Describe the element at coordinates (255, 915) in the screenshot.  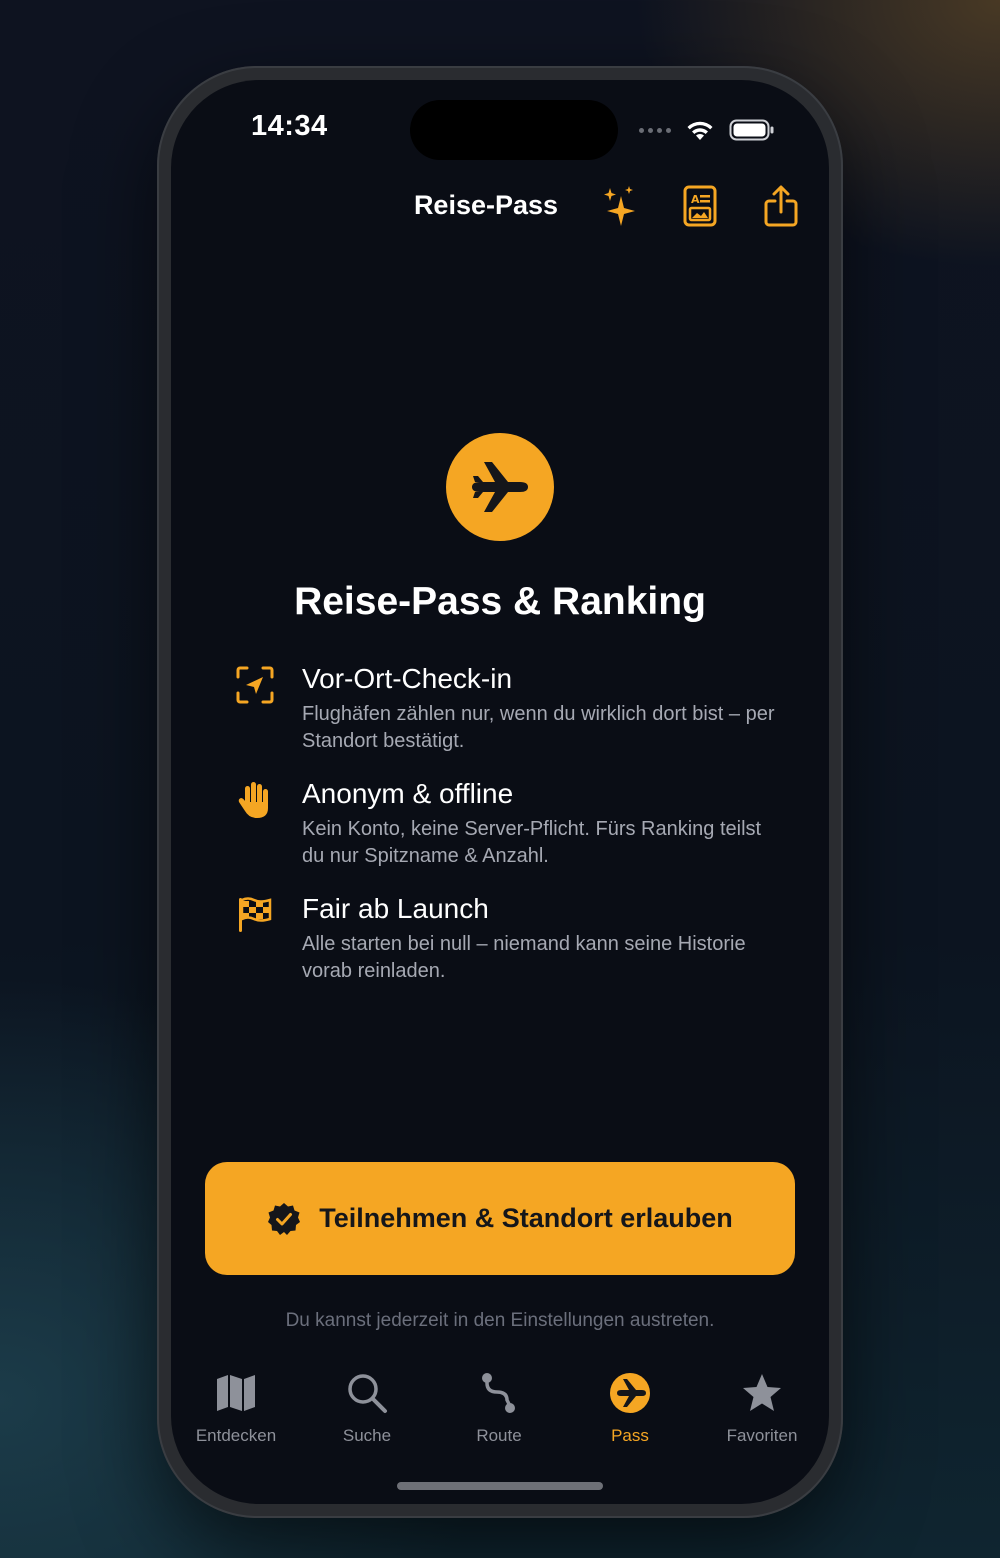
I see `checkered-flag-icon` at that location.